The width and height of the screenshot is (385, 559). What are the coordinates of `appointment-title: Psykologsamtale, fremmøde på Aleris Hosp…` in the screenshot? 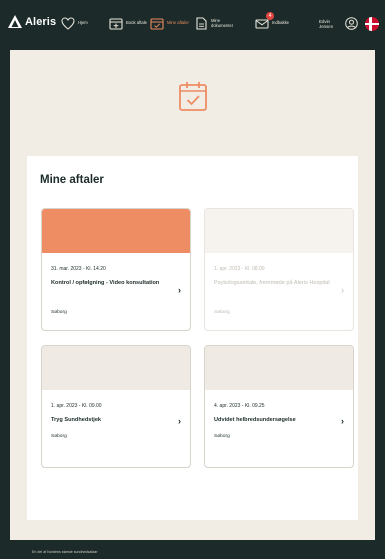 It's located at (272, 283).